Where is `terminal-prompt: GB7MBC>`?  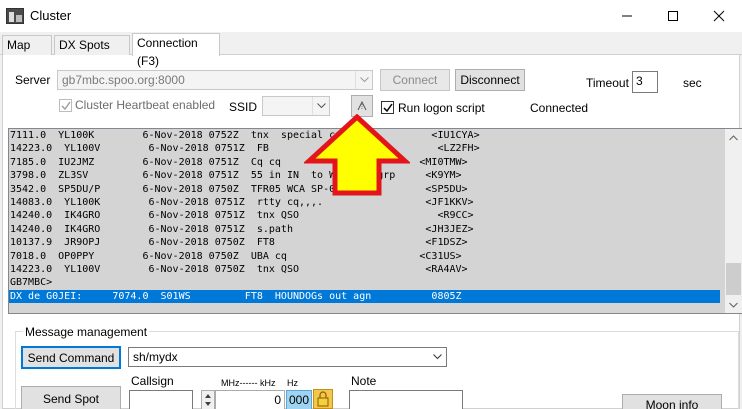 terminal-prompt: GB7MBC> is located at coordinates (31, 283).